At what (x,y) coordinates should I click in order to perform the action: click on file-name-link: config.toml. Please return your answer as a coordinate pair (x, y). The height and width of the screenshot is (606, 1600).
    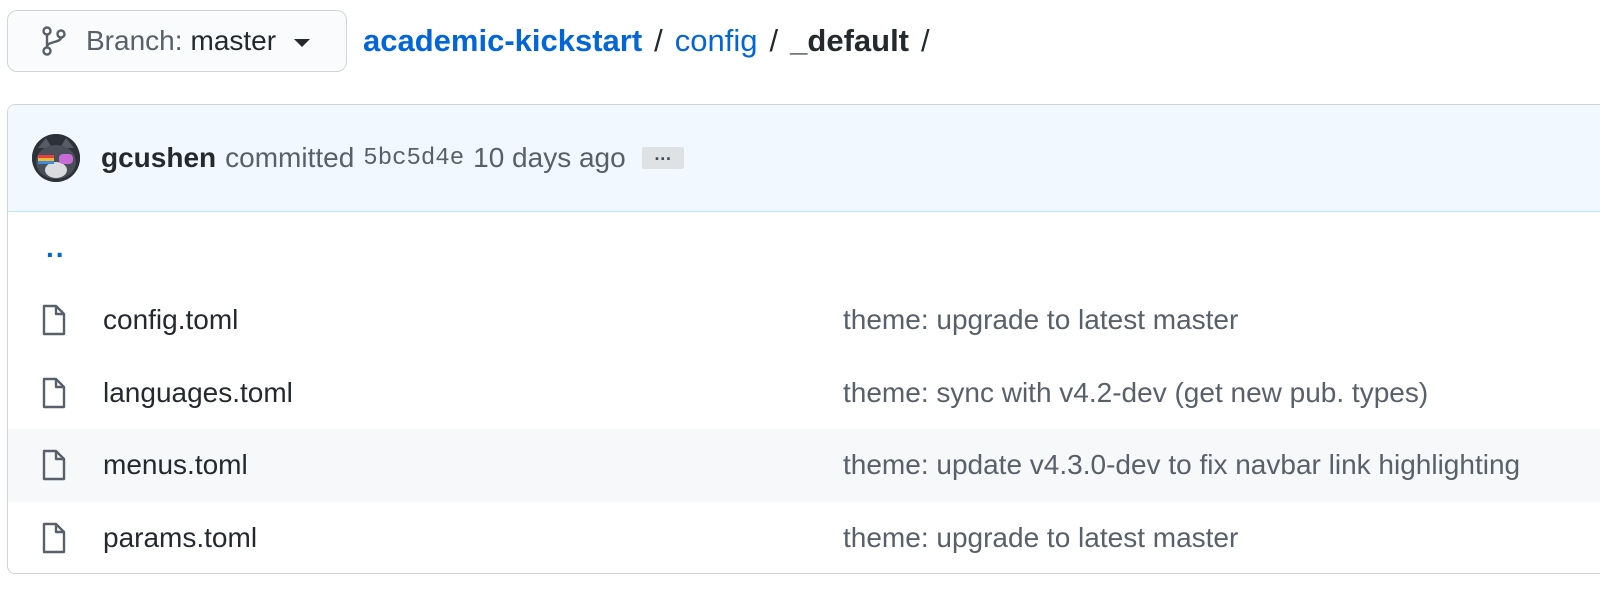
    Looking at the image, I should click on (473, 320).